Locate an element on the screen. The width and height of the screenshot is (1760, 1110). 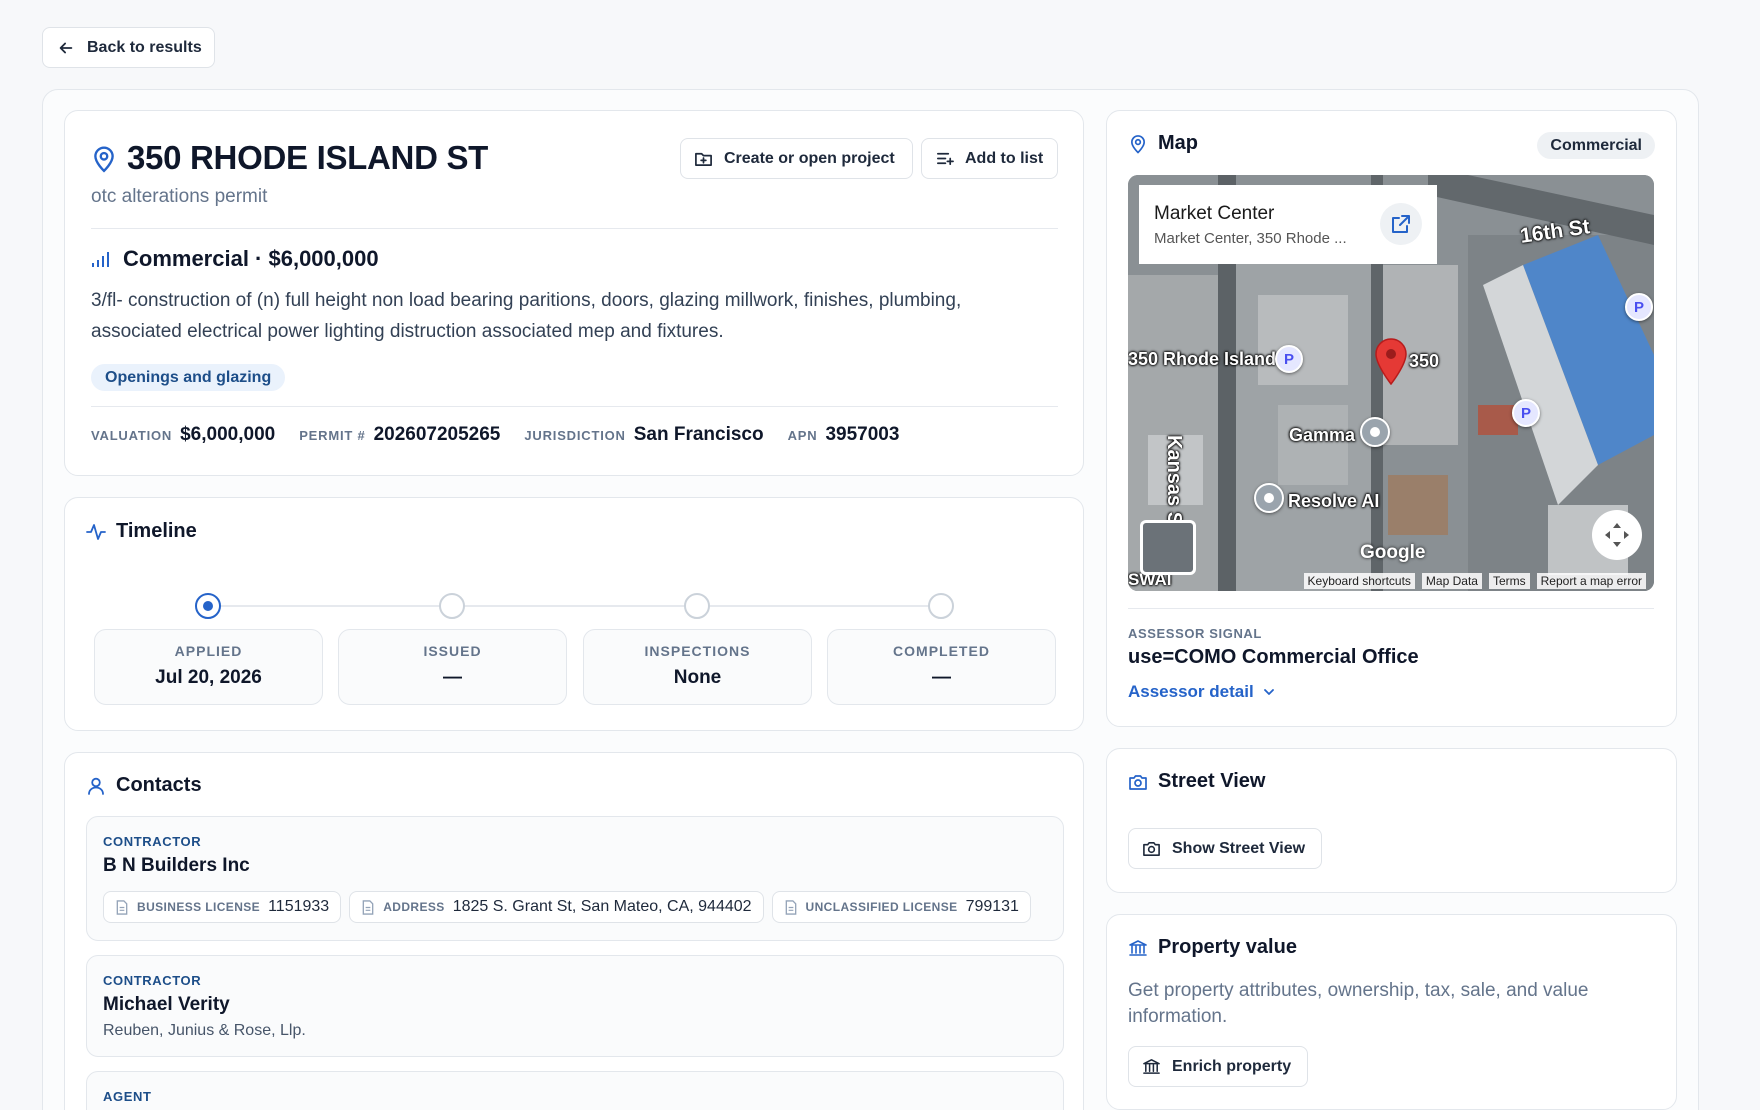
move-arrows-icon is located at coordinates (1617, 535).